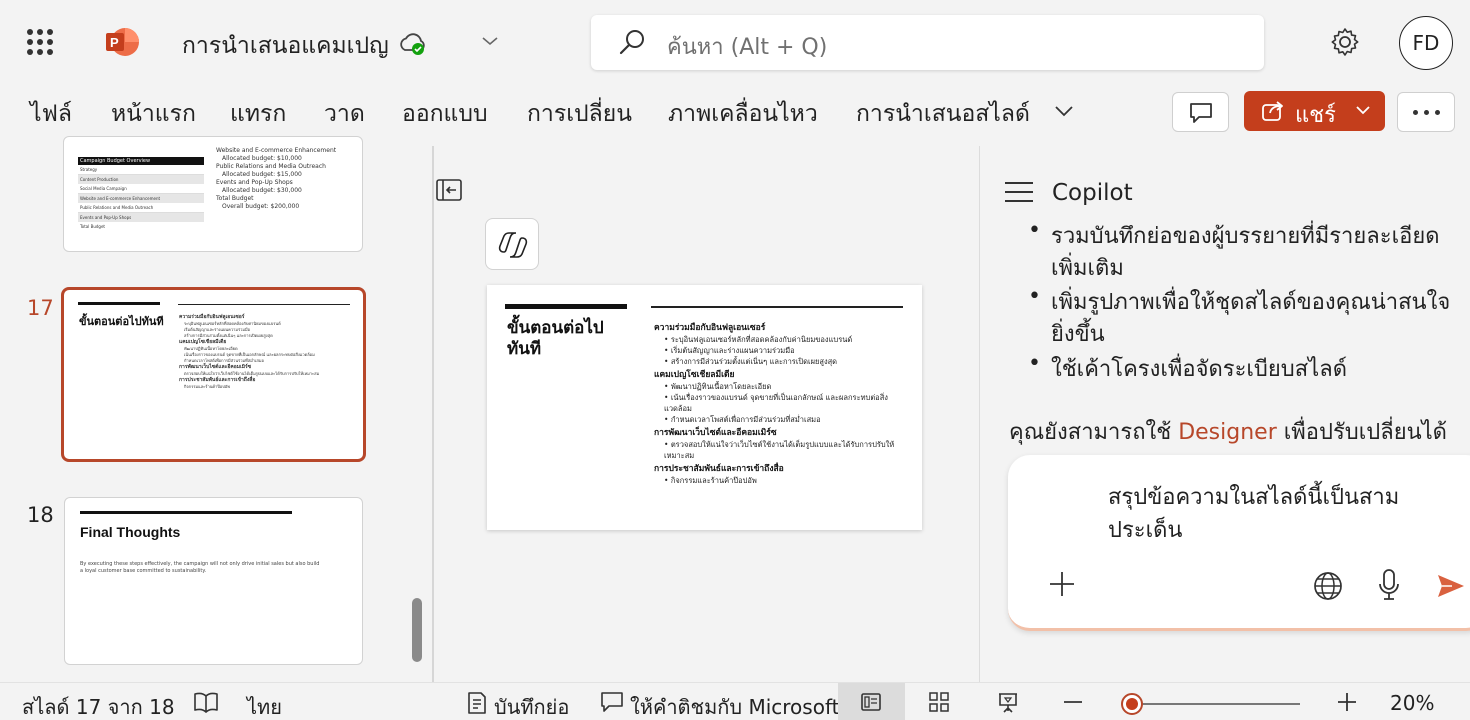  I want to click on copilot-prompt-box: สรุปข้อความในสไลด์นี้เป็นสามประเด็น, so click(1239, 543).